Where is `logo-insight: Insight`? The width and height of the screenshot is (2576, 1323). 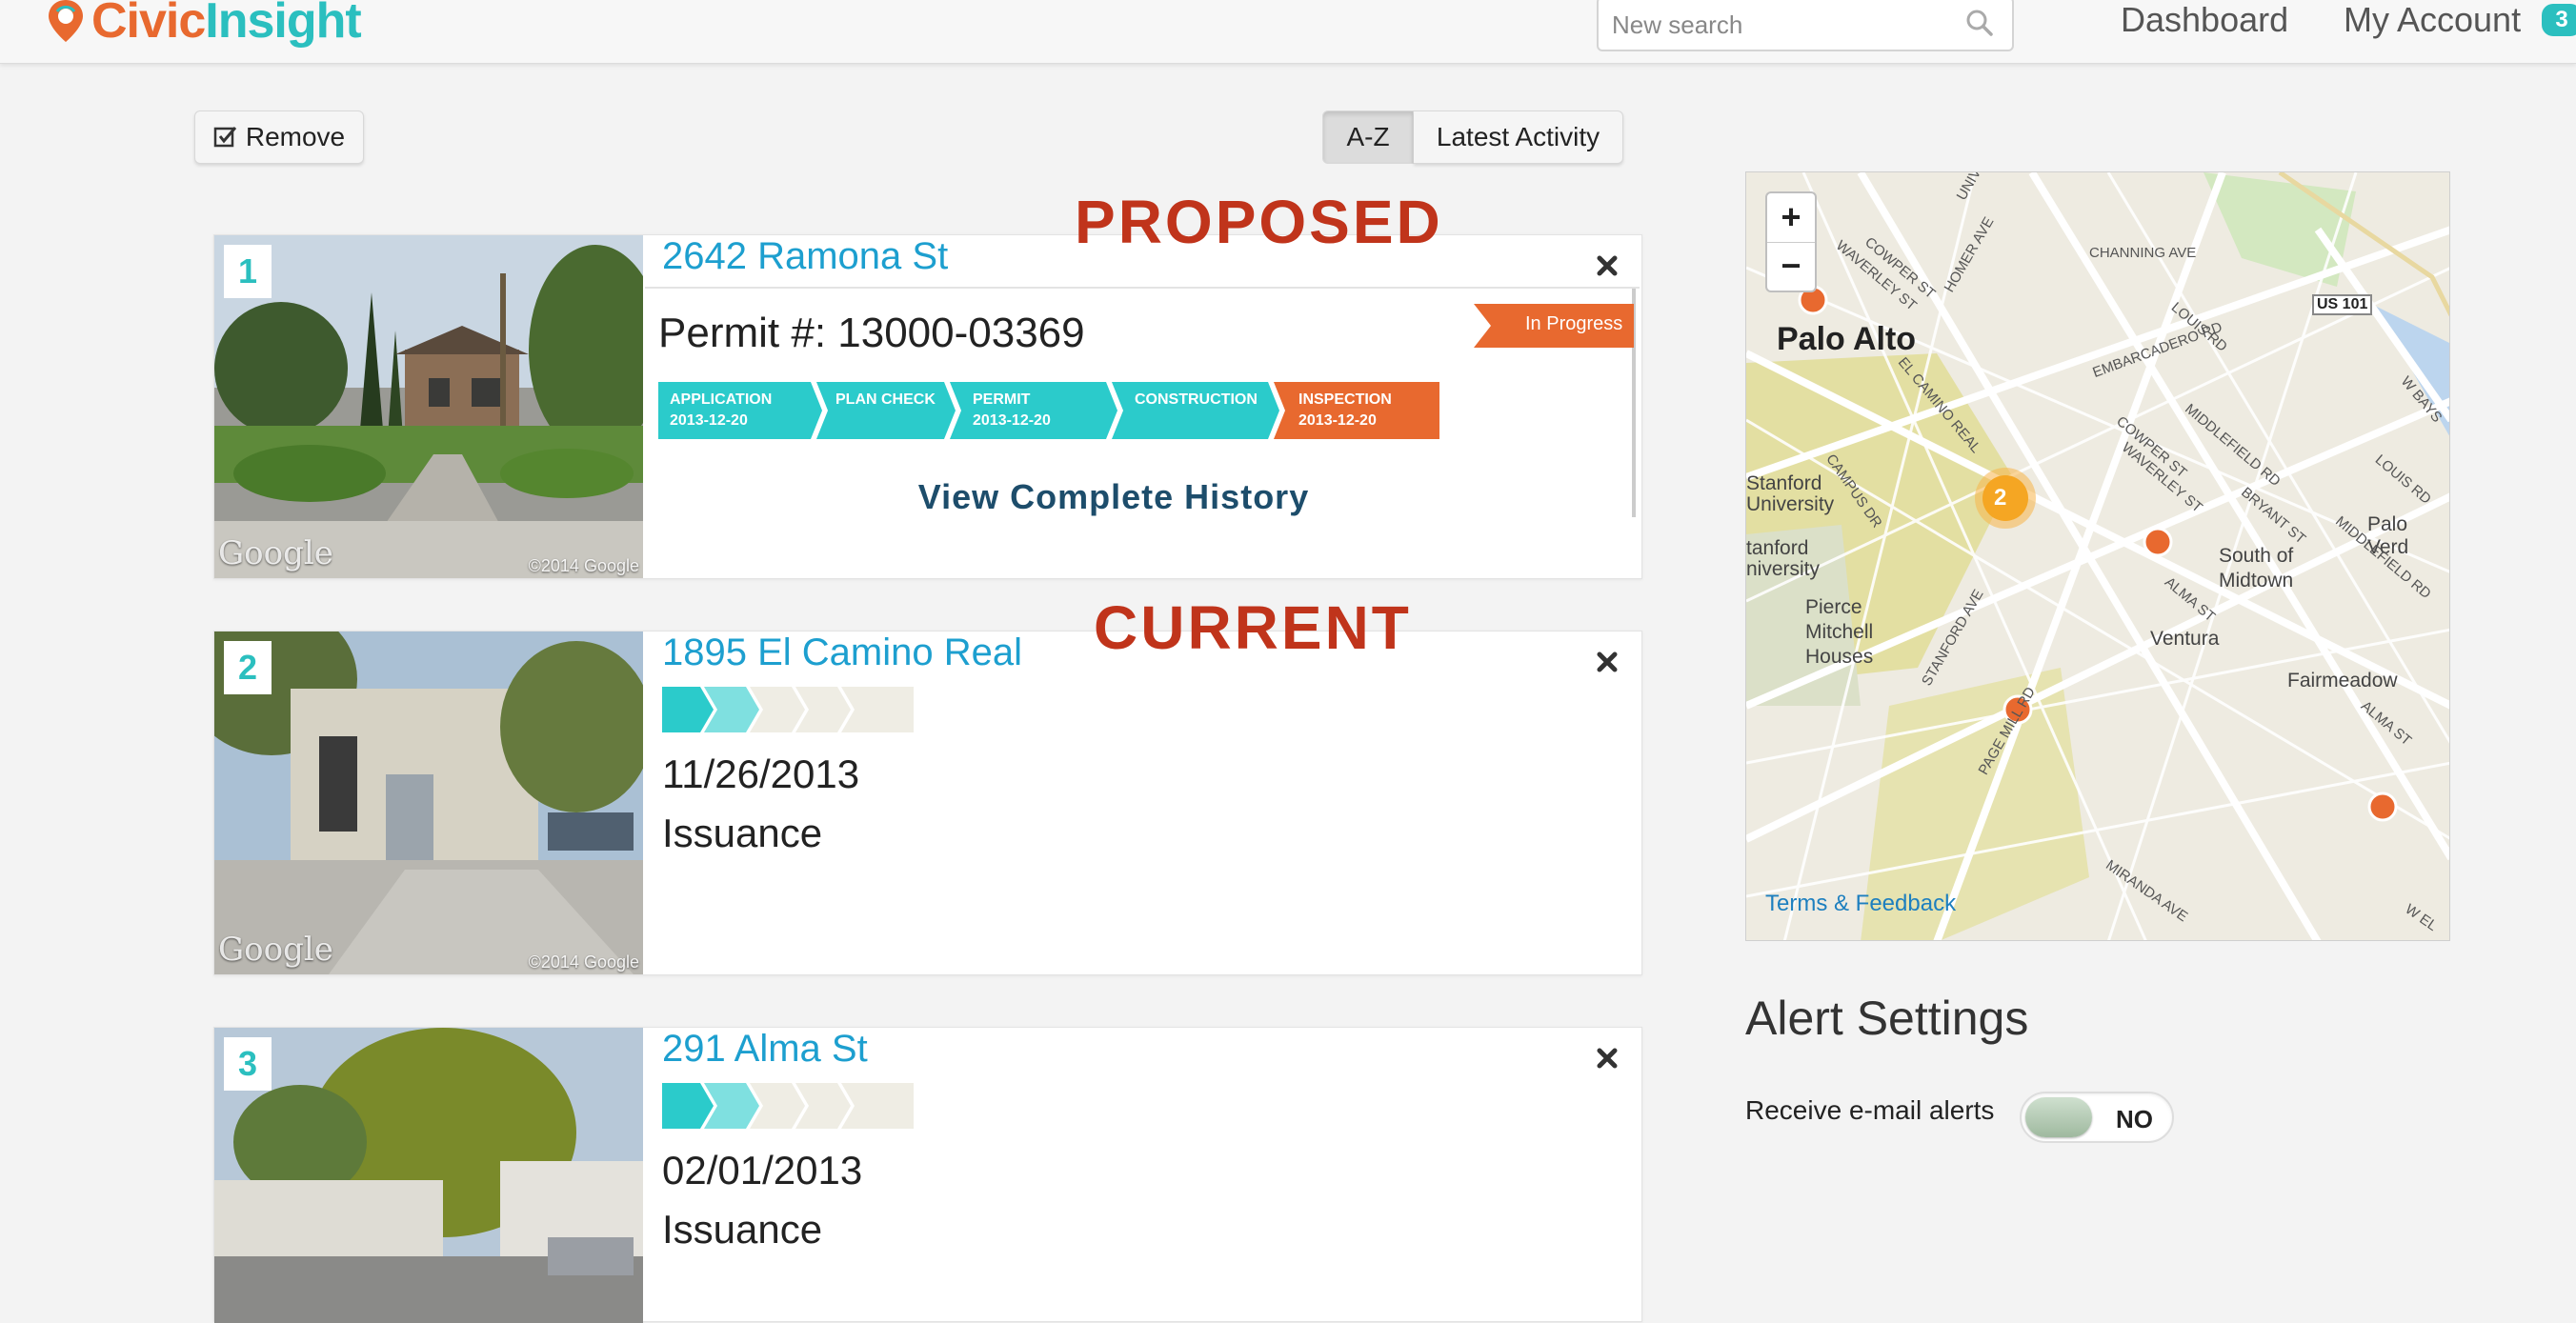 logo-insight: Insight is located at coordinates (283, 24).